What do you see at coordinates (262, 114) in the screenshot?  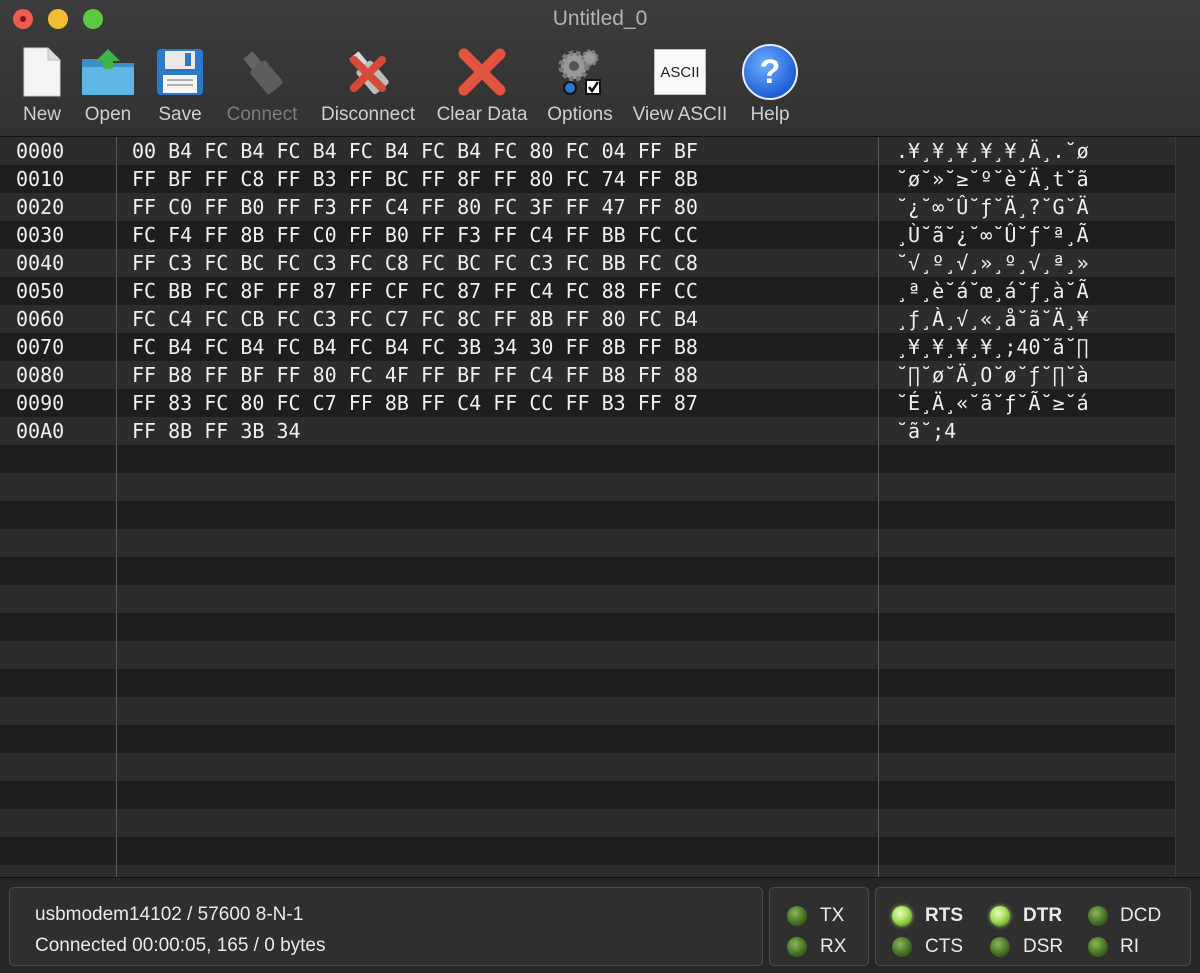 I see `connect-label: Connect` at bounding box center [262, 114].